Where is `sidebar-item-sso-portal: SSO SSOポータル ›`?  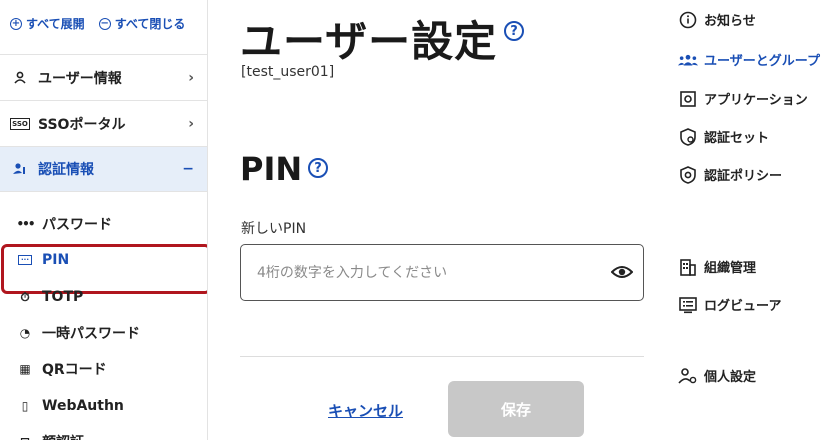
sidebar-item-sso-portal: SSO SSOポータル › is located at coordinates (103, 123).